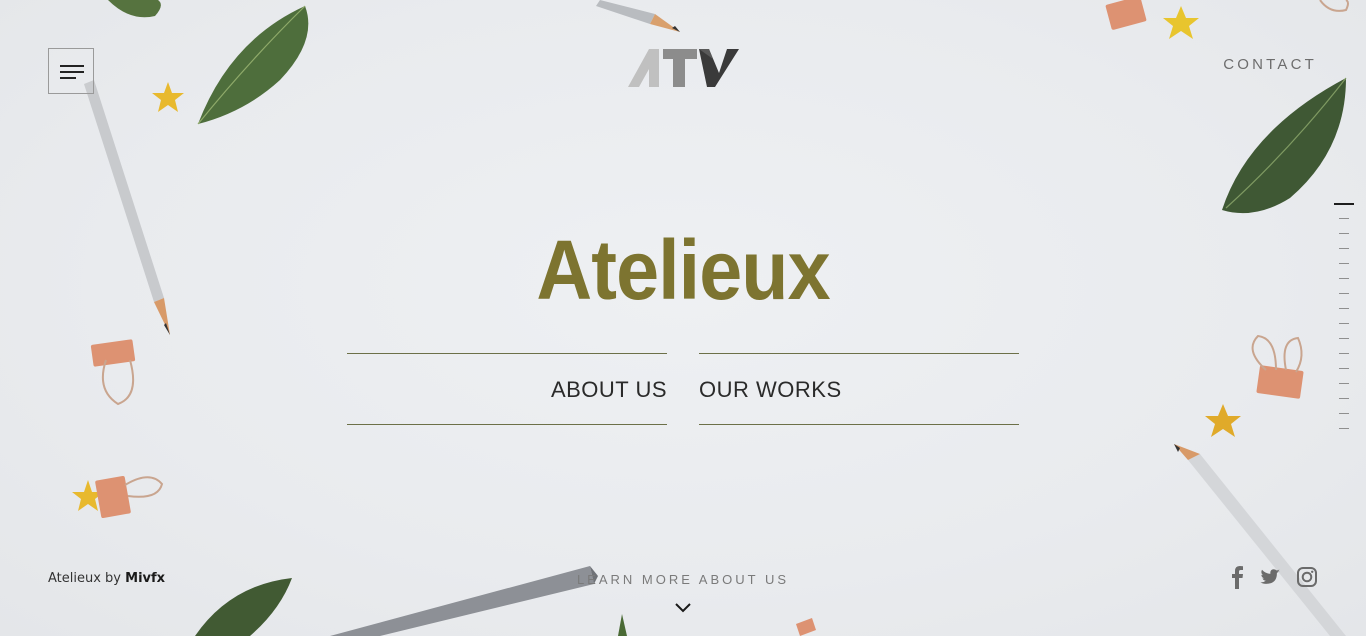 This screenshot has width=1366, height=636. I want to click on about-us-link: ABOUT US, so click(507, 389).